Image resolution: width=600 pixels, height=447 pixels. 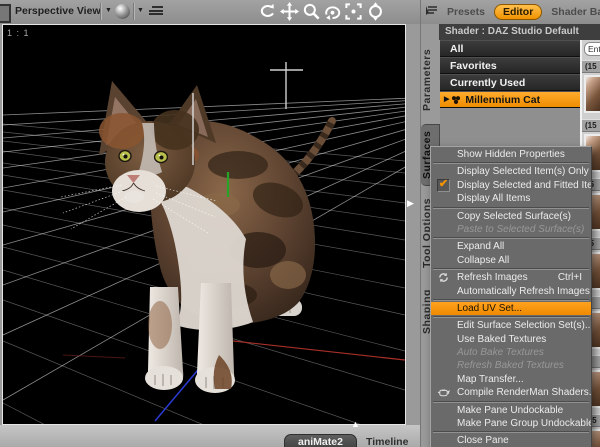 I want to click on checkbox: ✔, so click(x=443, y=185).